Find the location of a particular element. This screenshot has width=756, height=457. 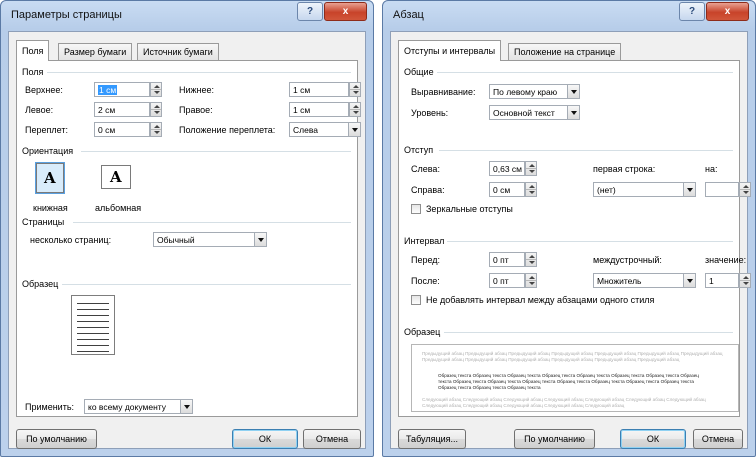

top-margin-input: 1 см is located at coordinates (122, 89).